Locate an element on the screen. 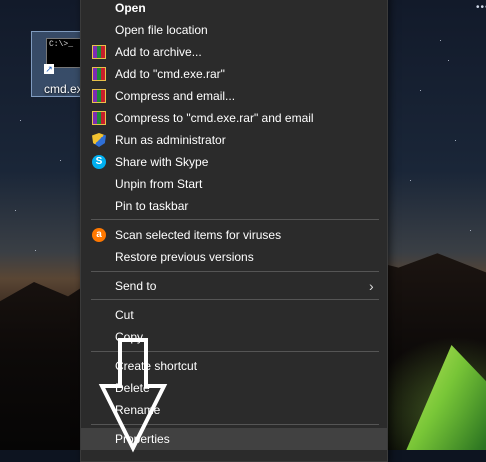 This screenshot has width=486, height=462. menu-item-label: Delete is located at coordinates (132, 388).